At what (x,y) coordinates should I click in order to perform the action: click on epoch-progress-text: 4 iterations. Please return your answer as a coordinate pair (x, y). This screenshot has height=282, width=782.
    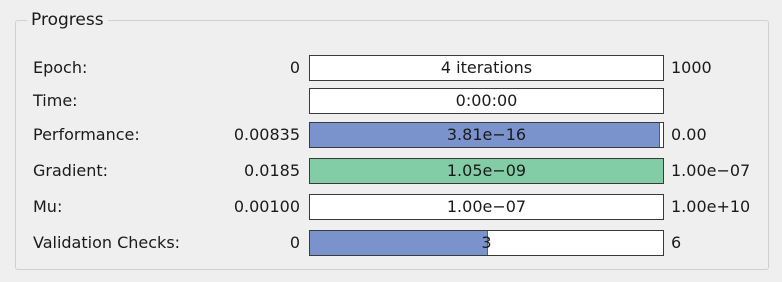
    Looking at the image, I should click on (486, 67).